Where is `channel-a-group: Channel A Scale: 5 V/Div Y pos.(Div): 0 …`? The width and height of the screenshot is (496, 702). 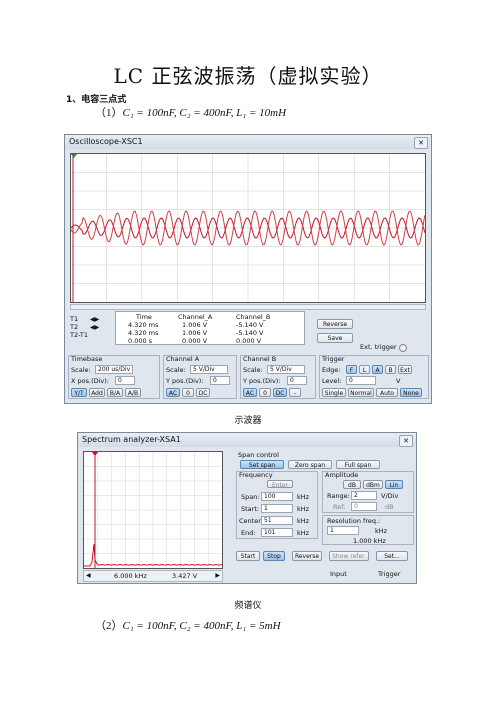
channel-a-group: Channel A Scale: 5 V/Div Y pos.(Div): 0 … is located at coordinates (200, 377).